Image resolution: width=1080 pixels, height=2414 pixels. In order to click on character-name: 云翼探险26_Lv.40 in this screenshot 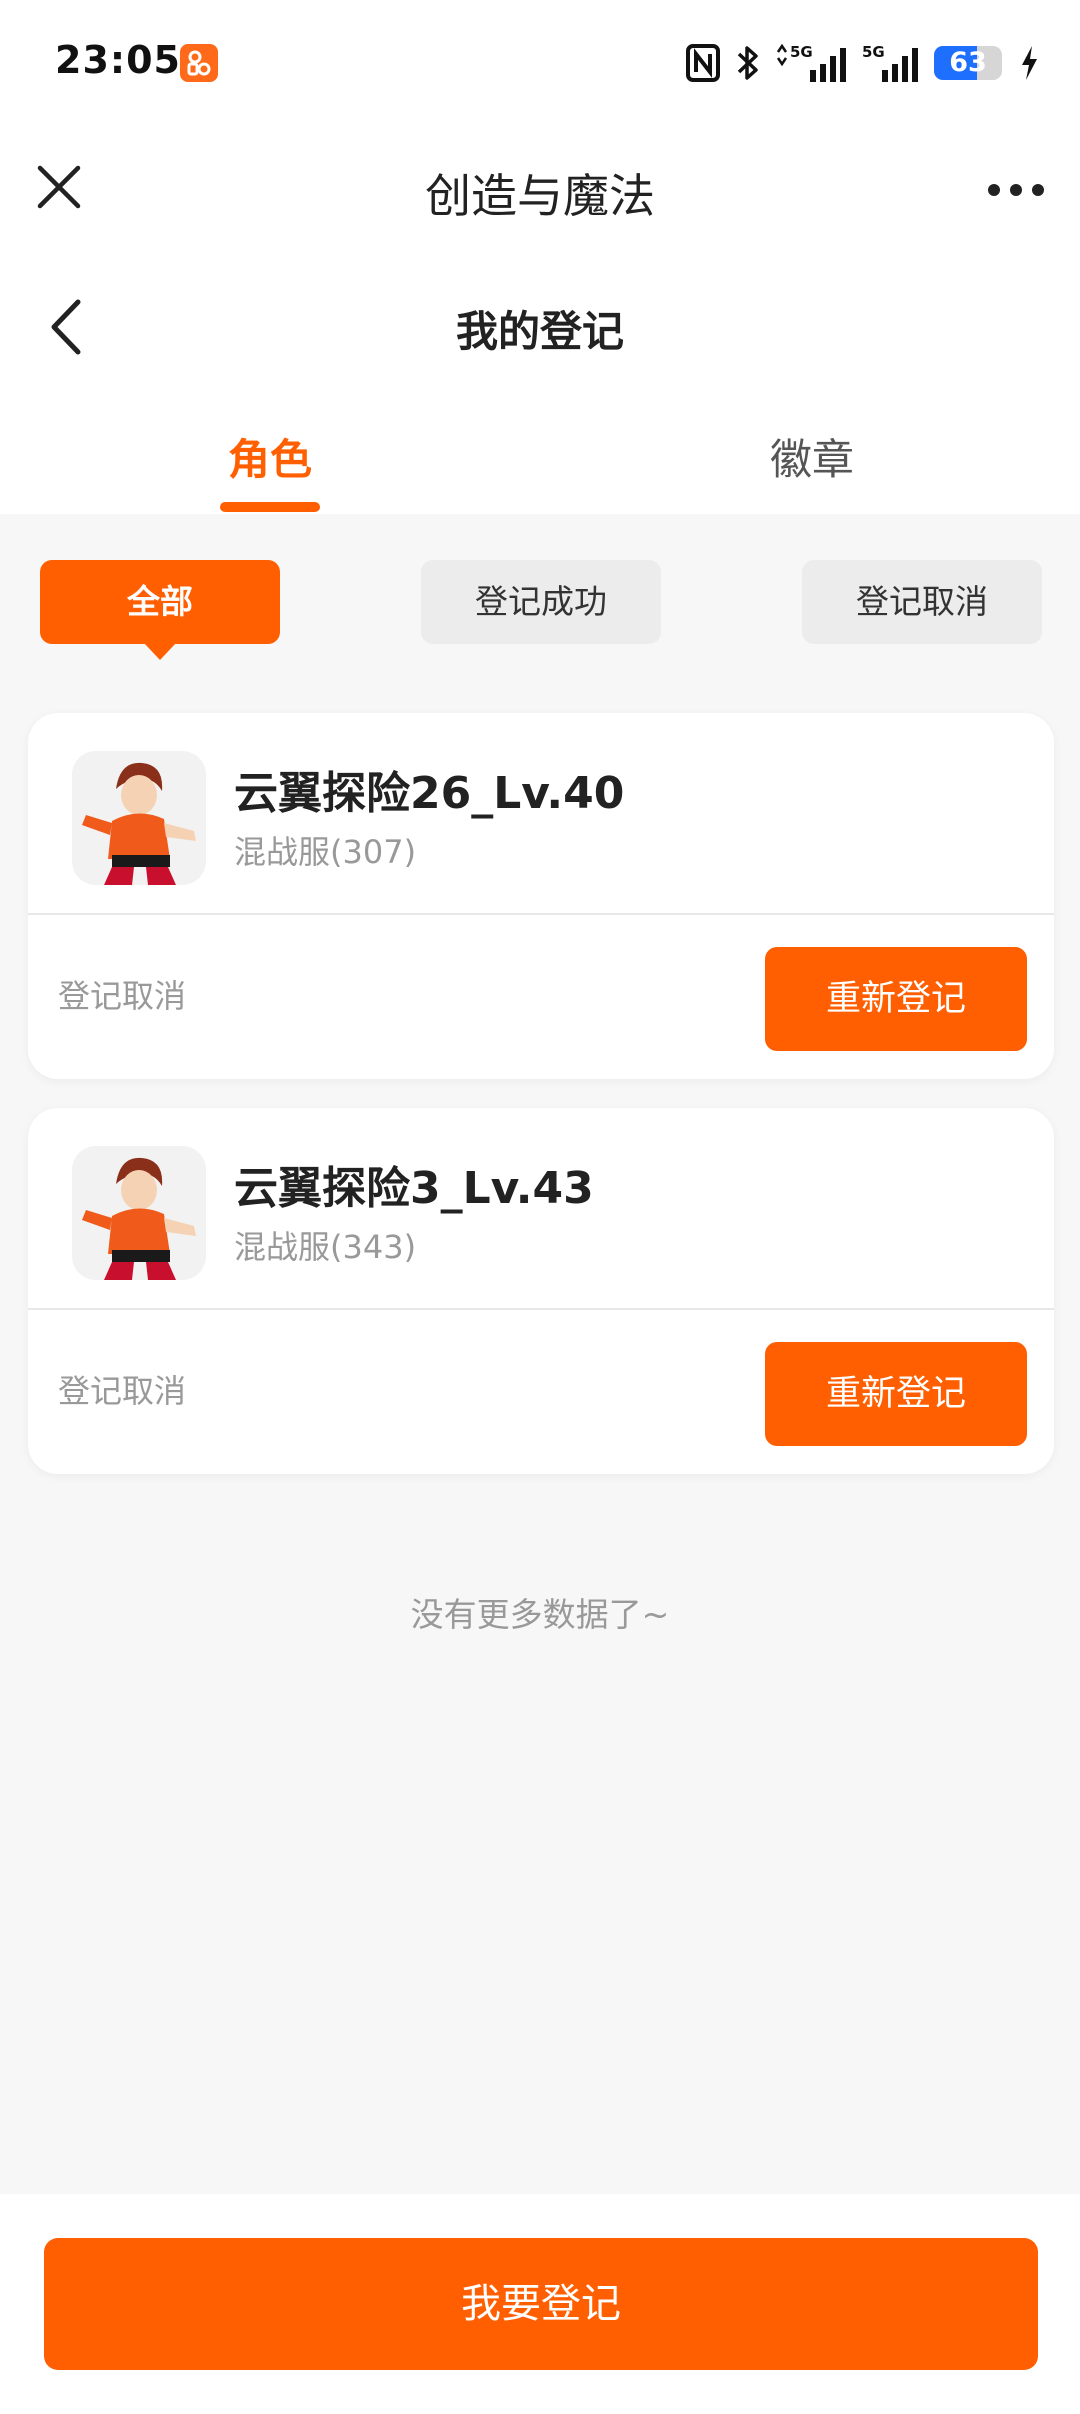, I will do `click(429, 793)`.